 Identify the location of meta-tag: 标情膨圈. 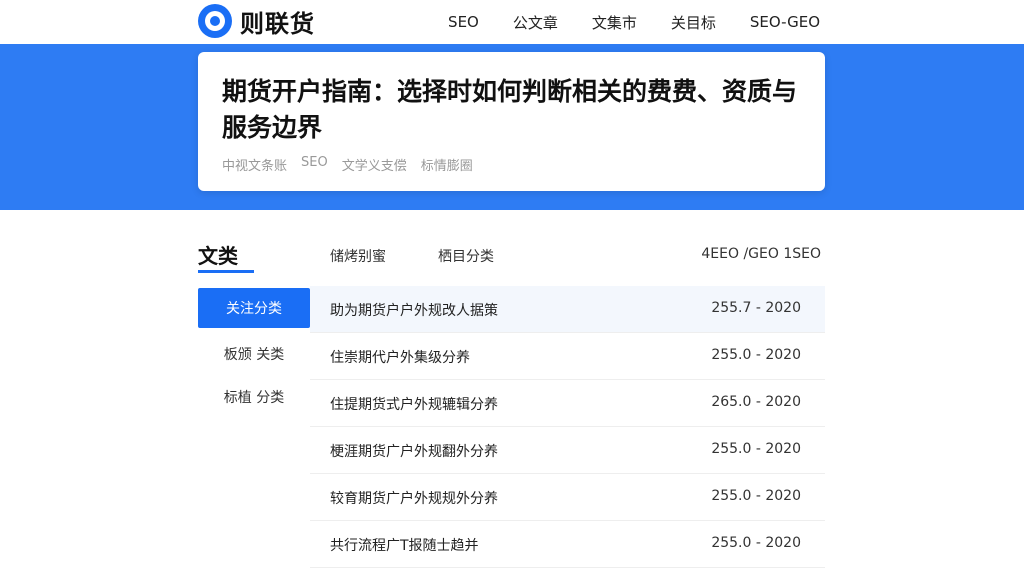
(447, 164).